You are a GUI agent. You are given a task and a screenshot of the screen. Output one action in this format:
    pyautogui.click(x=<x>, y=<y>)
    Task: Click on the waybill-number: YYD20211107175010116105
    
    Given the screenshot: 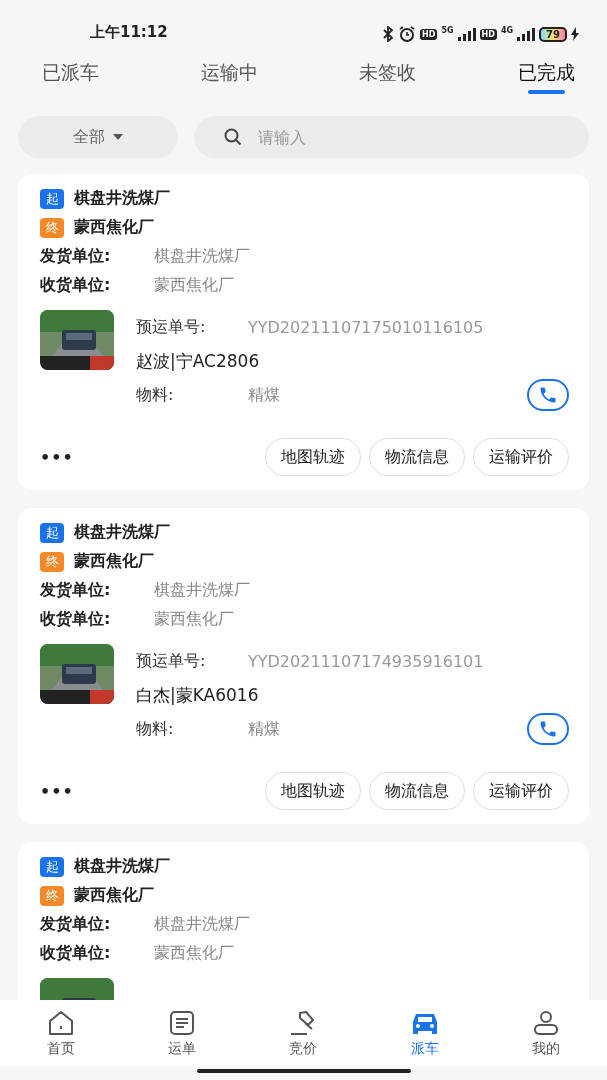 What is the action you would take?
    pyautogui.click(x=366, y=327)
    